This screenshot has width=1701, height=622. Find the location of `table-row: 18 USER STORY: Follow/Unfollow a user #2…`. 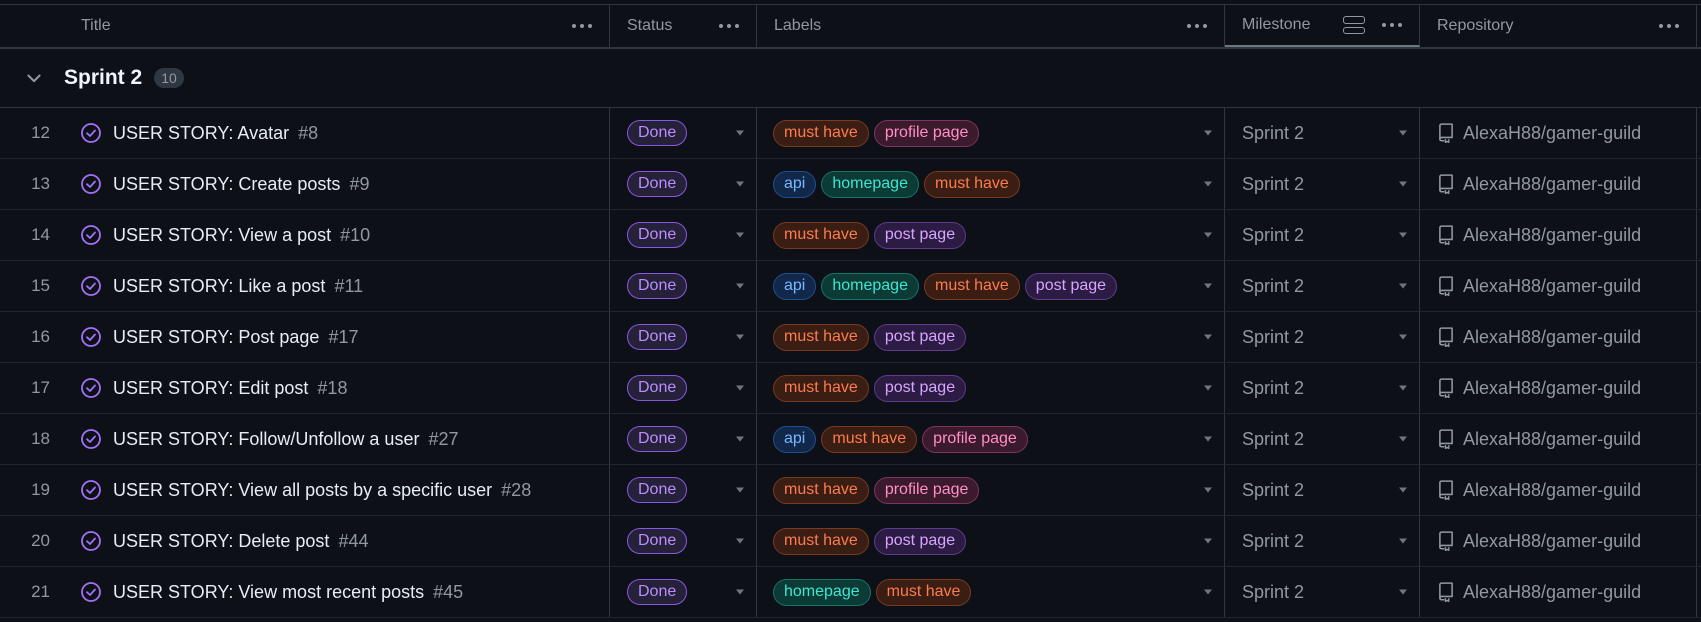

table-row: 18 USER STORY: Follow/Unfollow a user #2… is located at coordinates (850, 439).